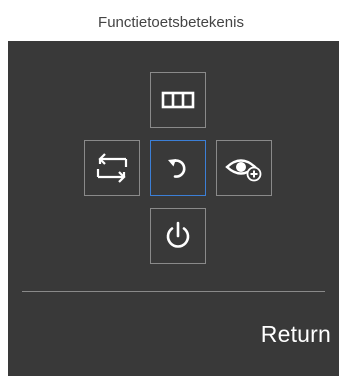  What do you see at coordinates (171, 22) in the screenshot?
I see `page-title: Functietoetsbetekenis` at bounding box center [171, 22].